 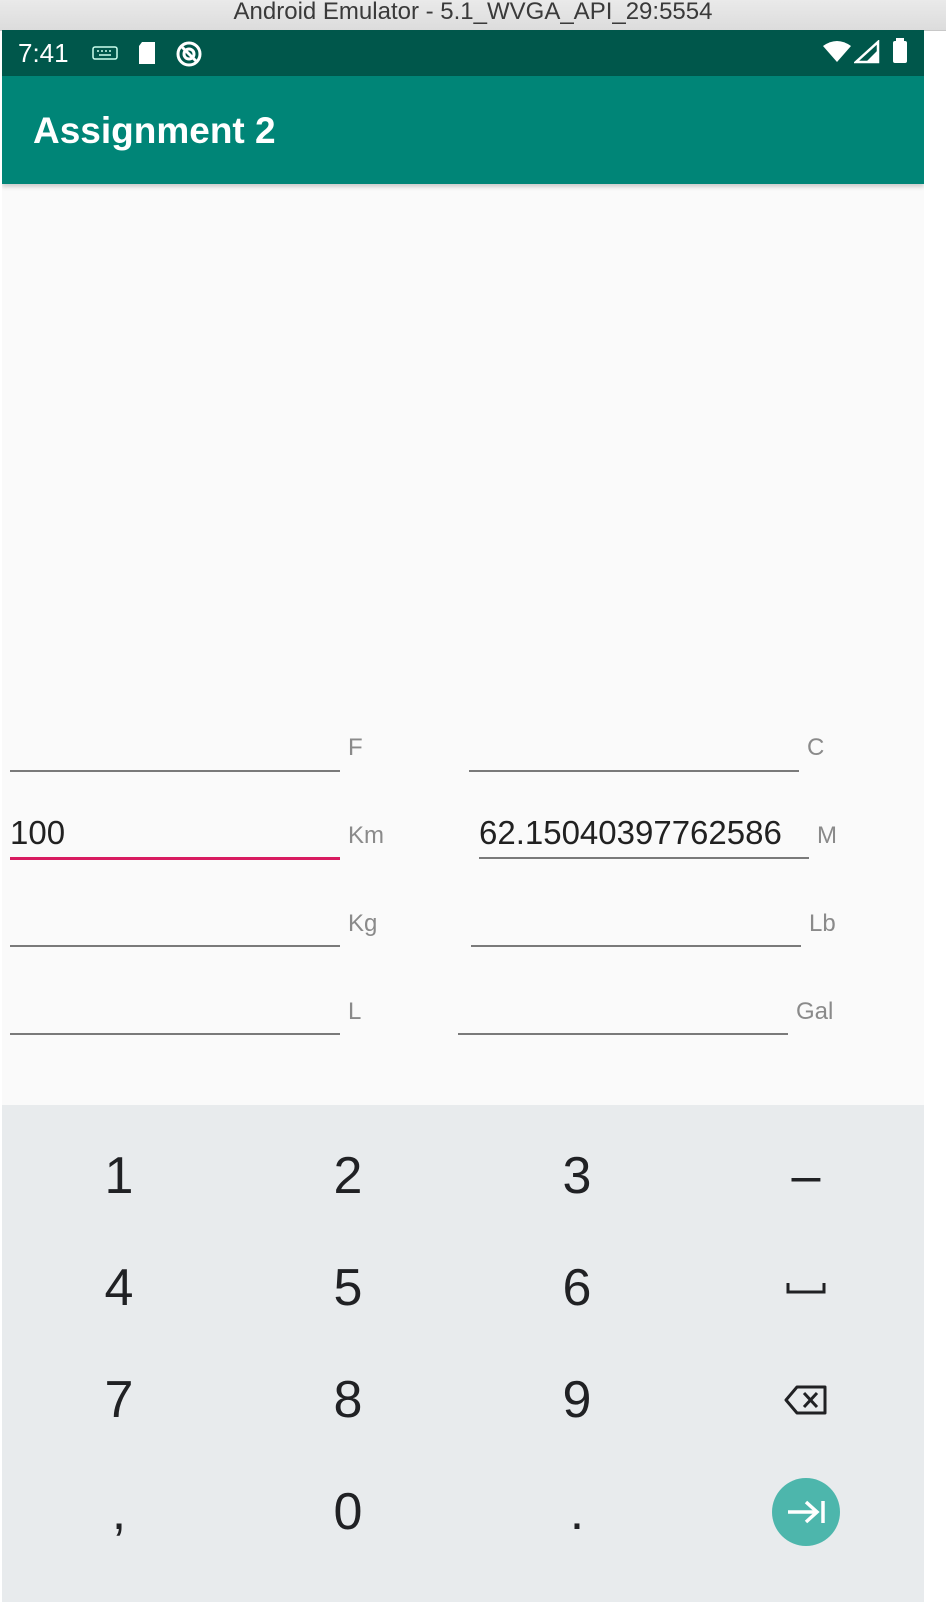 I want to click on km-unit-label: Km, so click(x=366, y=835).